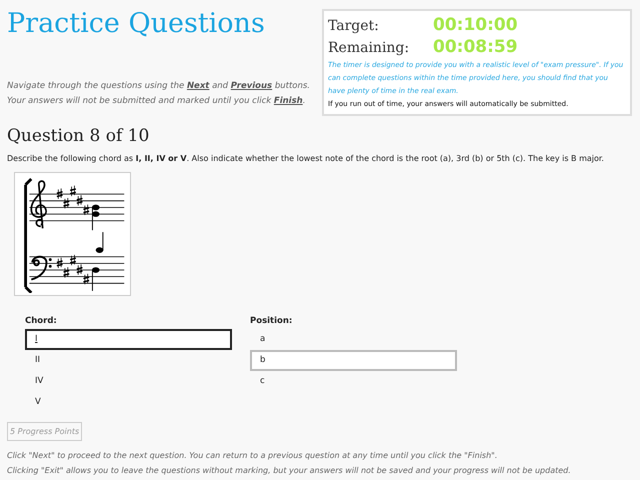  Describe the element at coordinates (252, 456) in the screenshot. I see `footer-note: Click "Next" to proceed to the next question. You can return to a previous question at any time until you click the "Finish".` at that location.